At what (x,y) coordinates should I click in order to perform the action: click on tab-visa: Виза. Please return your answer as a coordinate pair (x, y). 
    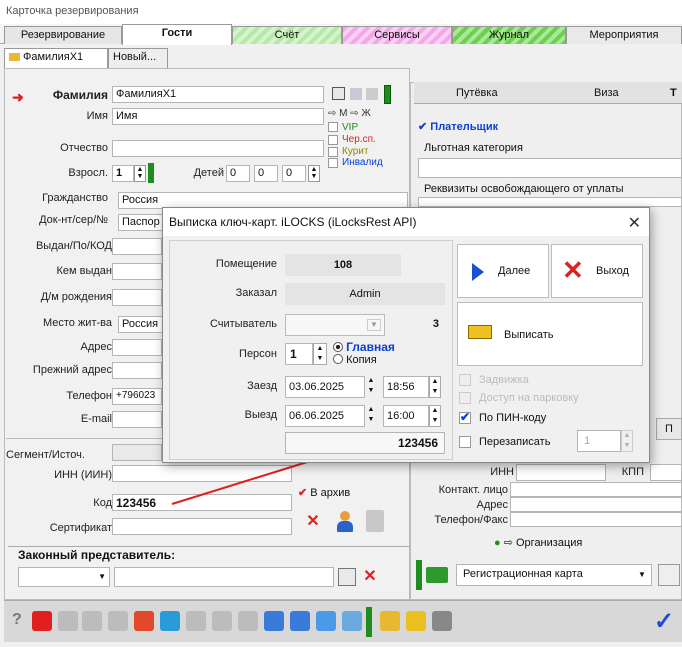
    Looking at the image, I should click on (606, 93).